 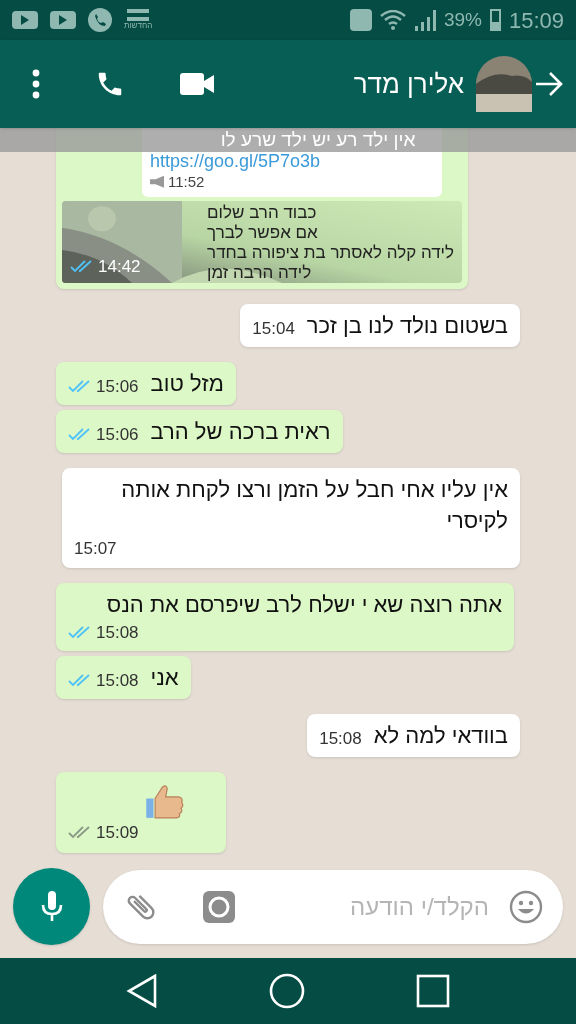 I want to click on message-text: אני, so click(x=164, y=678).